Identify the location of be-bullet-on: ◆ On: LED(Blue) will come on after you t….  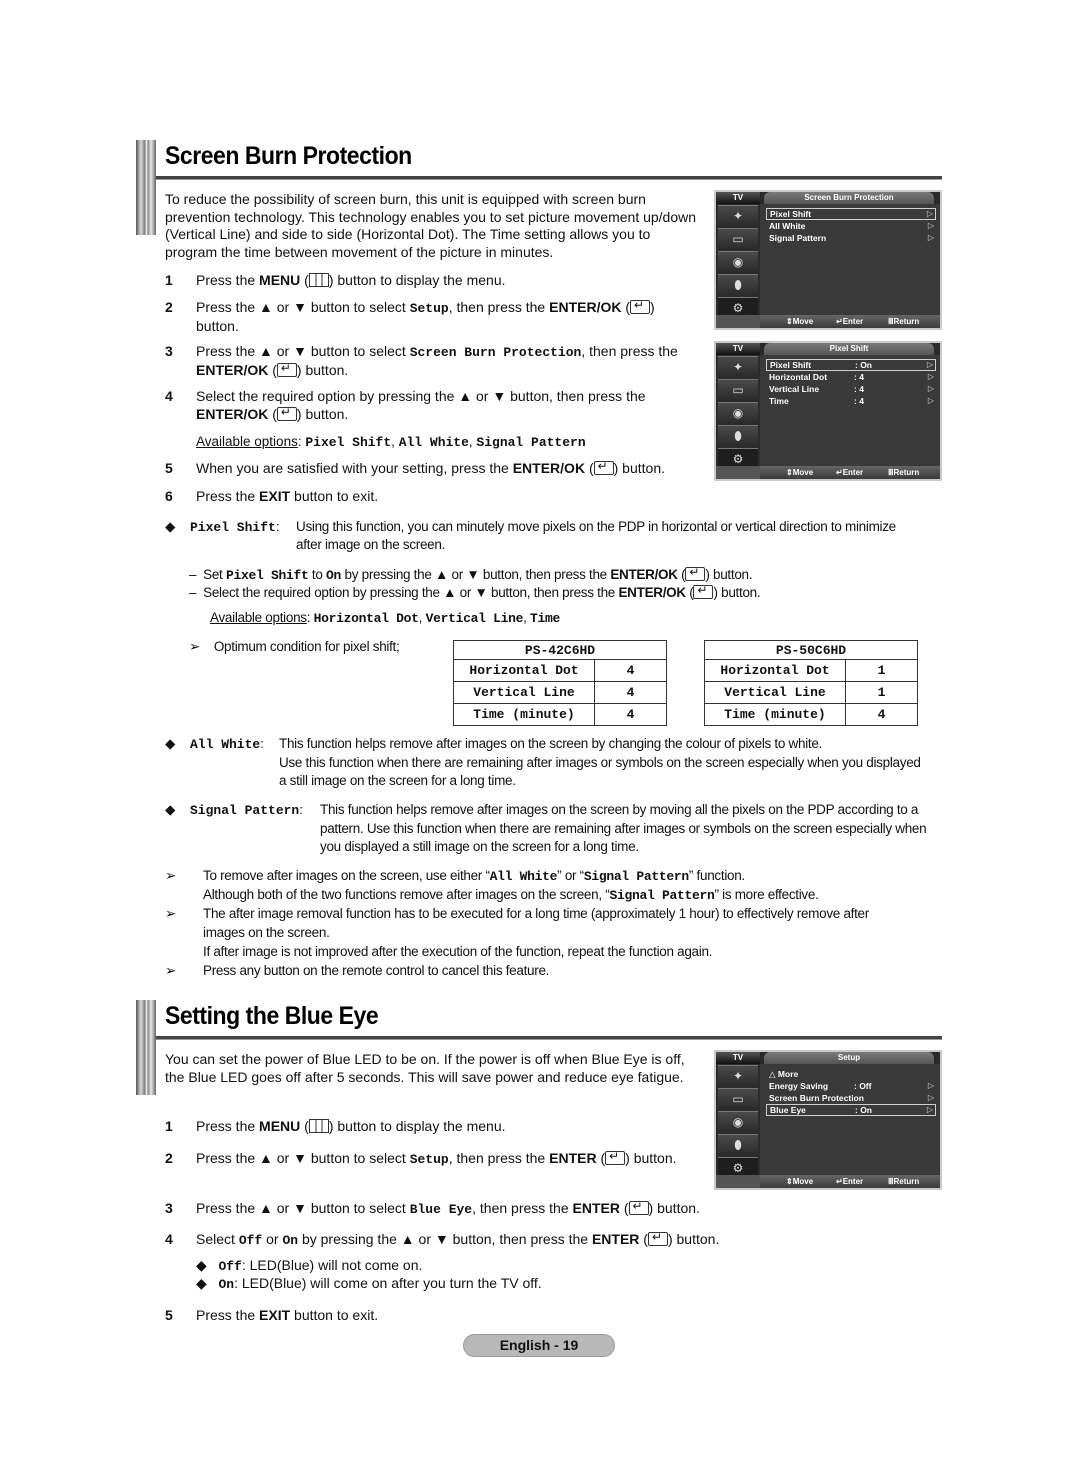
(369, 1284).